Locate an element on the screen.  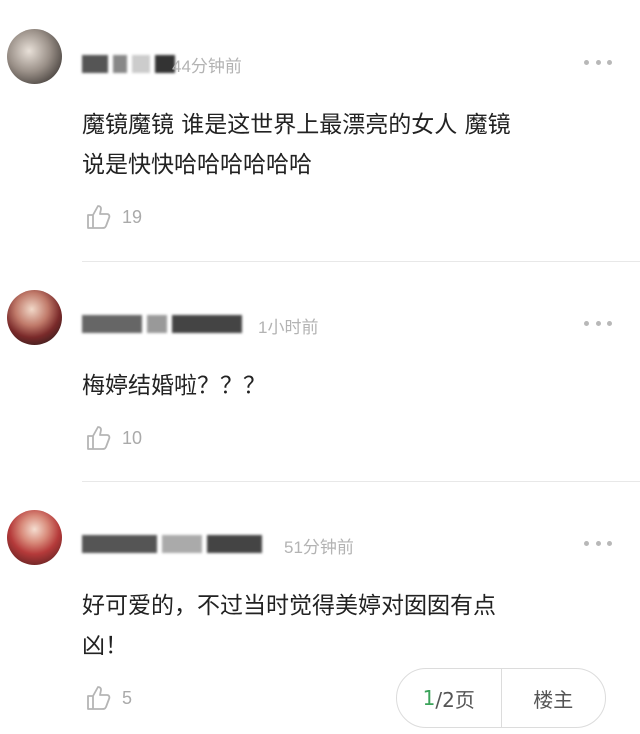
like-button: 10 is located at coordinates (113, 438).